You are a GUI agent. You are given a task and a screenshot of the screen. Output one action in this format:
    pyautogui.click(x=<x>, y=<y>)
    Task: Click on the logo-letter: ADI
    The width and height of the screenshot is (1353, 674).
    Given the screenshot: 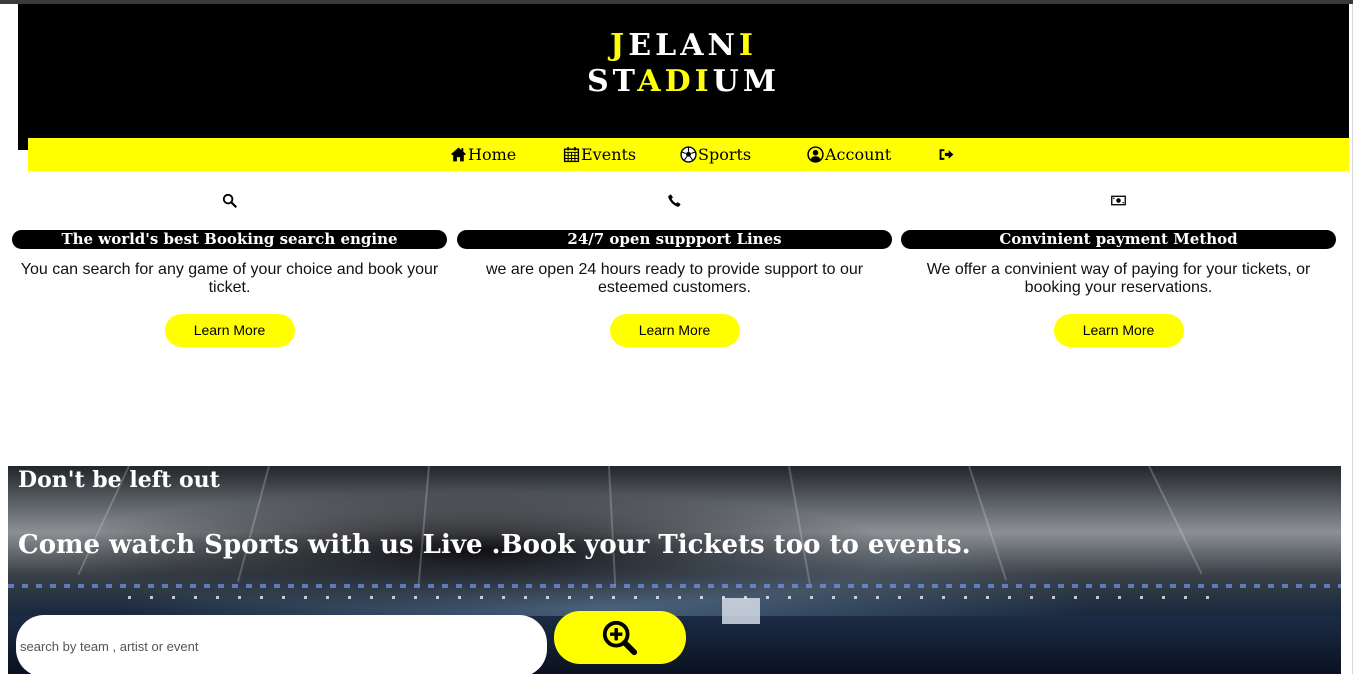 What is the action you would take?
    pyautogui.click(x=675, y=81)
    